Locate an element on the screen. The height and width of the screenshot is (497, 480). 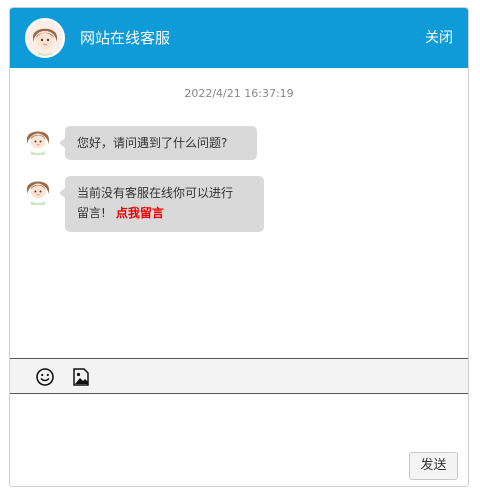
close-button: 关闭 is located at coordinates (439, 38).